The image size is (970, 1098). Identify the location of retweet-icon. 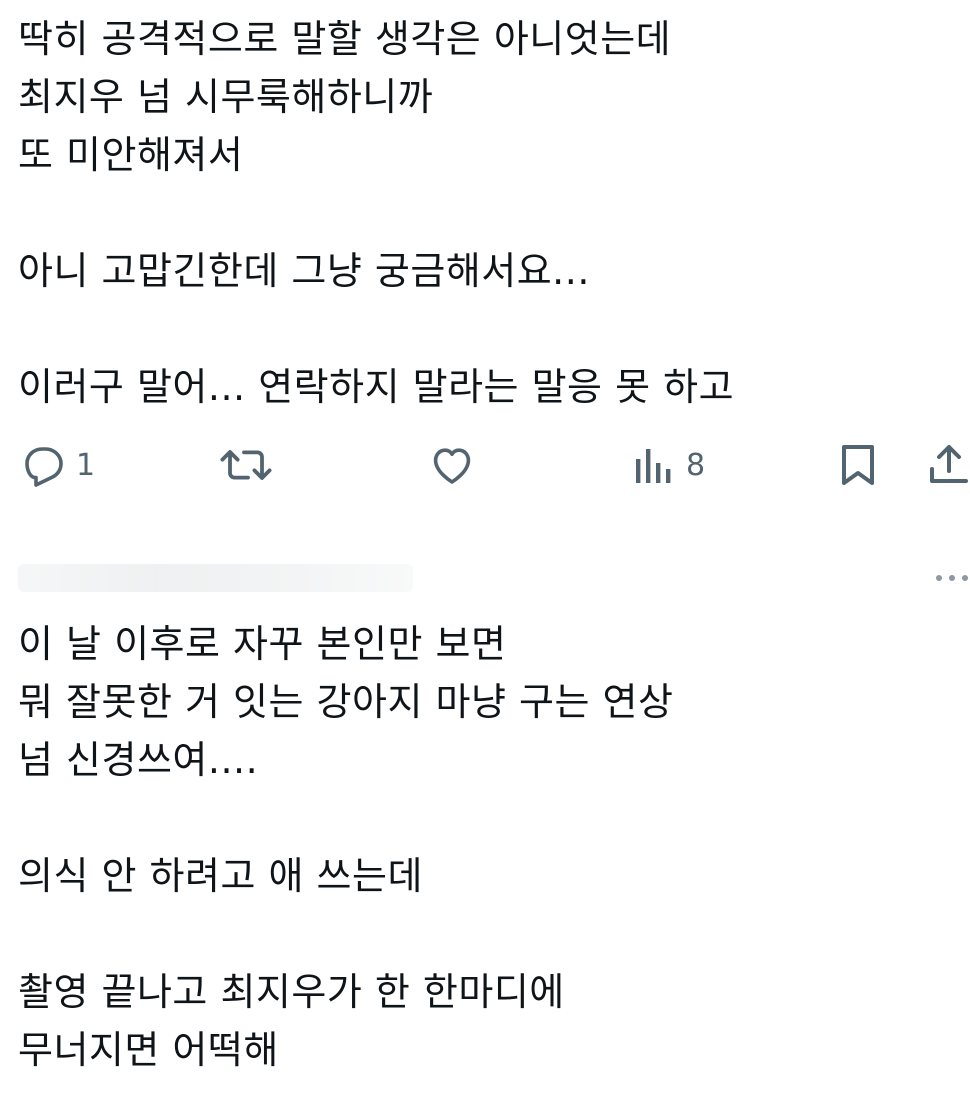
(246, 465).